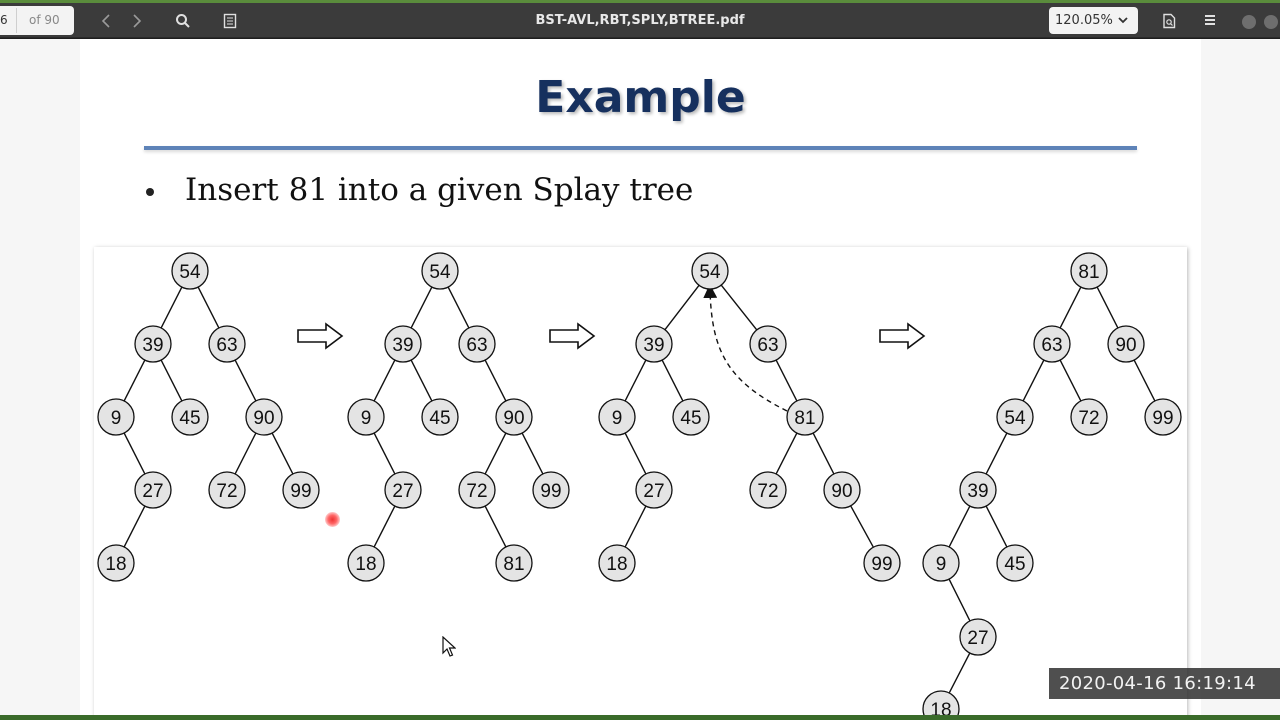  Describe the element at coordinates (640, 20) in the screenshot. I see `document-title: BST-AVL,RBT,SPLY,BTREE.pdf` at that location.